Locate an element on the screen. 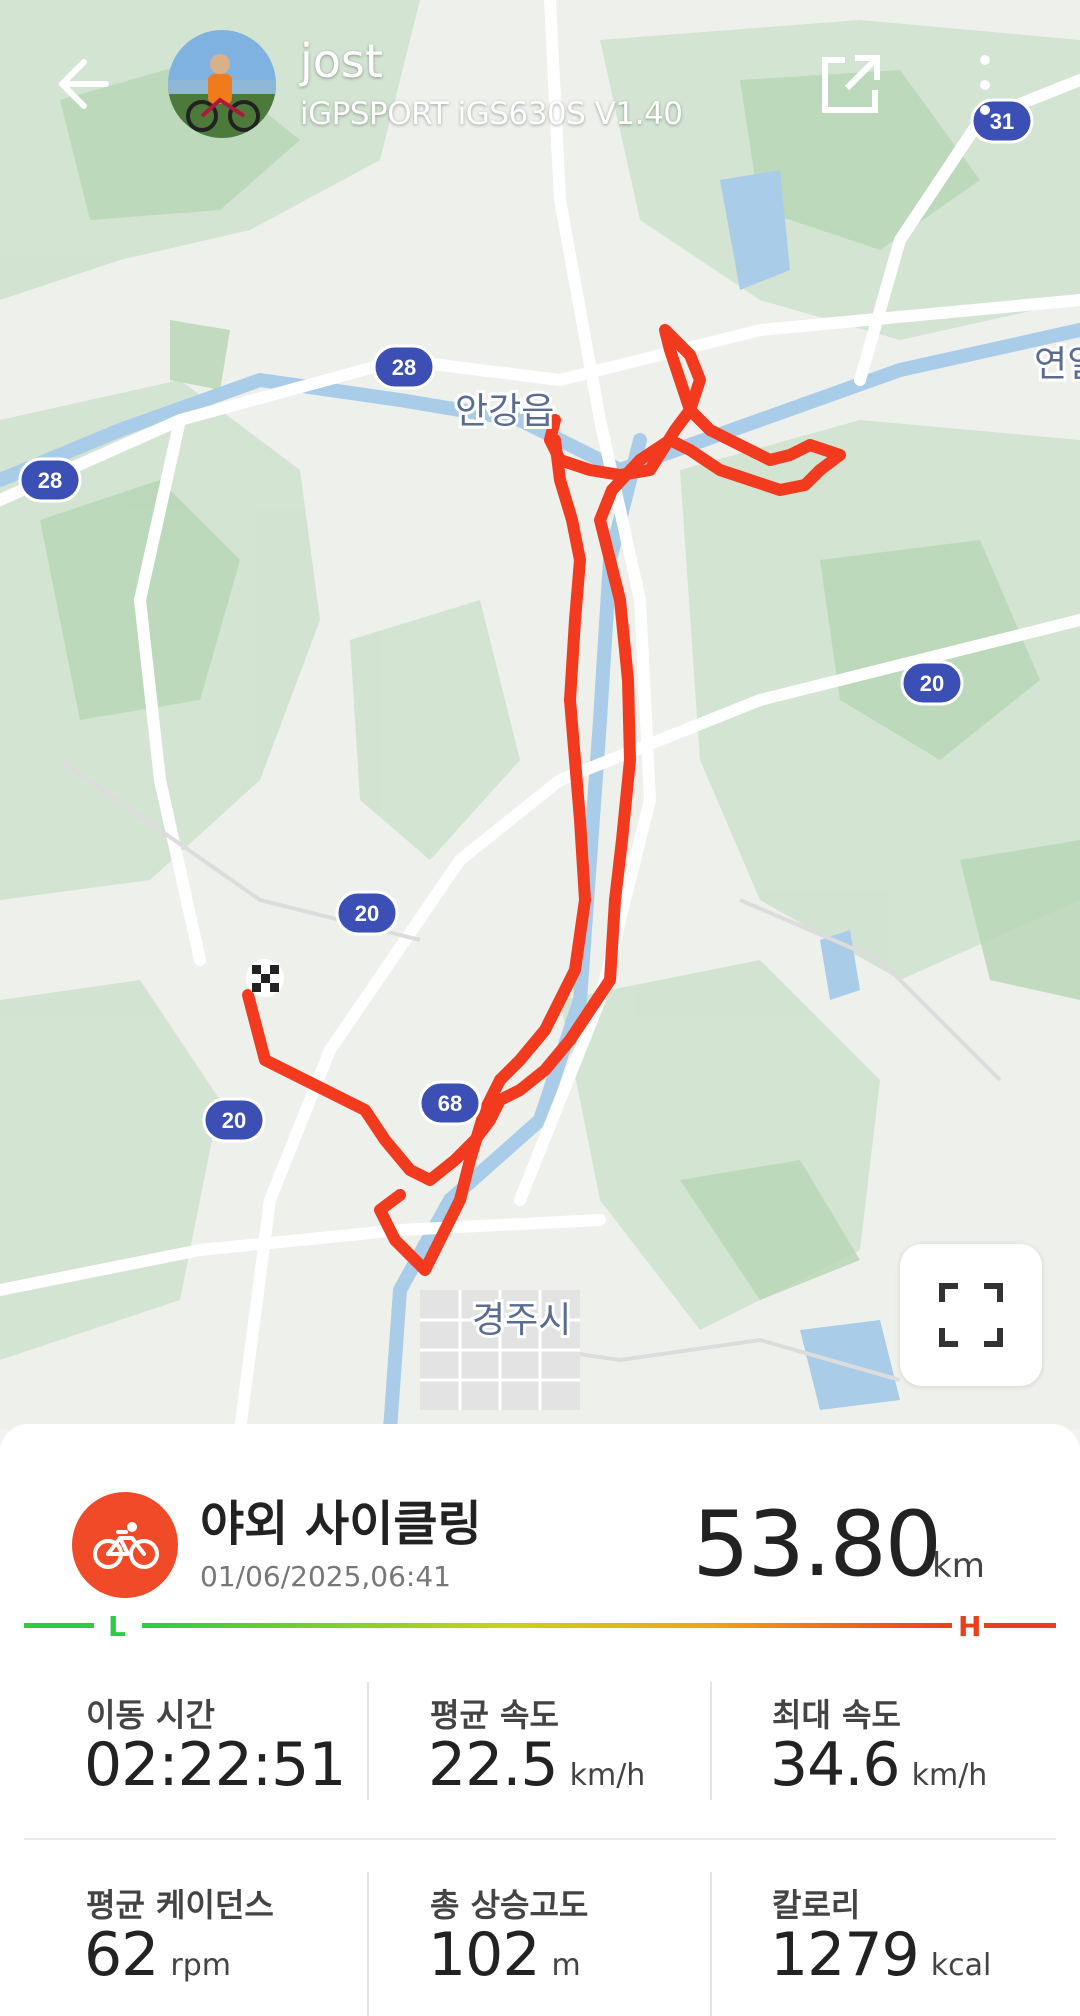 The width and height of the screenshot is (1080, 2016). cycling-badge is located at coordinates (125, 1545).